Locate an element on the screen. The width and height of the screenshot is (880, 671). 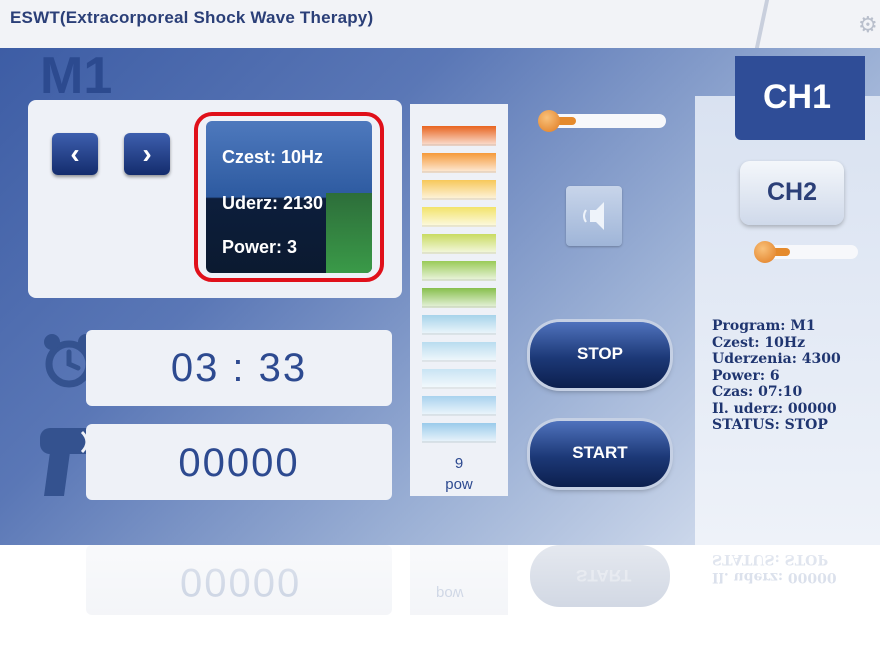
timer-value: 03 : 33 is located at coordinates (239, 368).